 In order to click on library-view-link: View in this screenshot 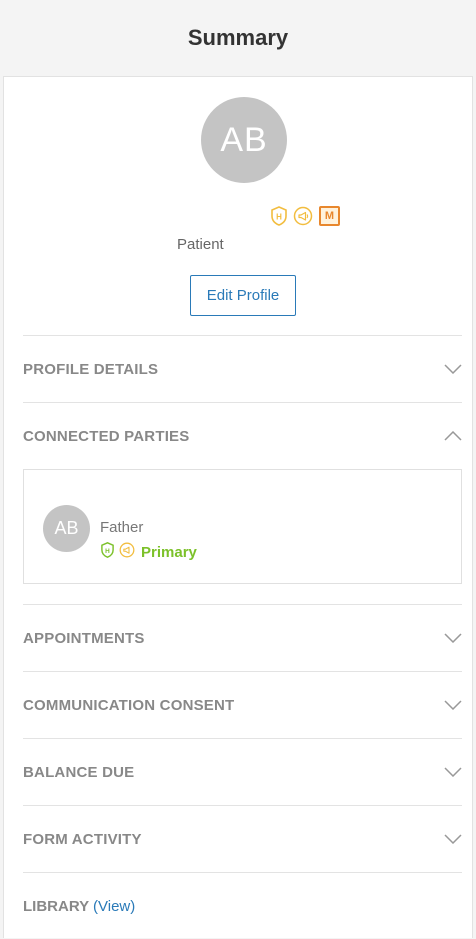, I will do `click(114, 906)`.